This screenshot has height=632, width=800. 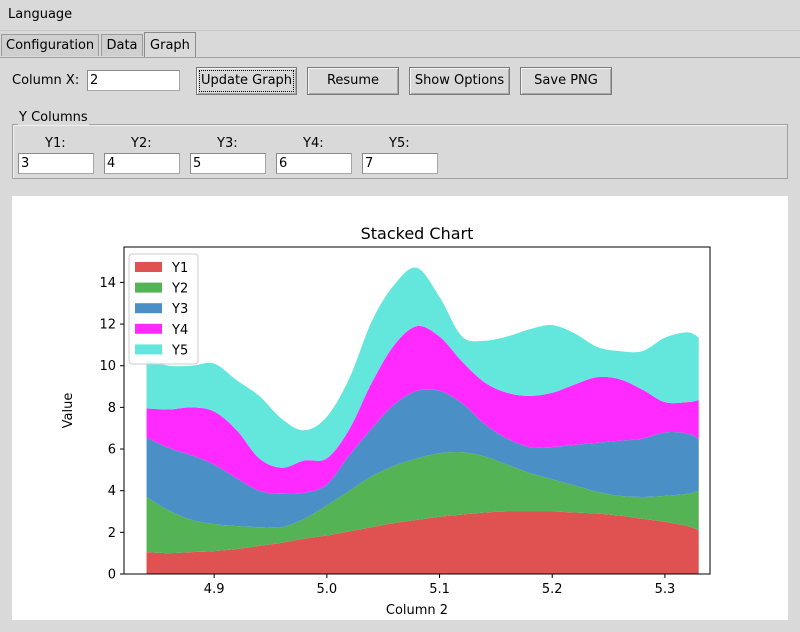 I want to click on x-tick-label: 5.1, so click(x=439, y=589).